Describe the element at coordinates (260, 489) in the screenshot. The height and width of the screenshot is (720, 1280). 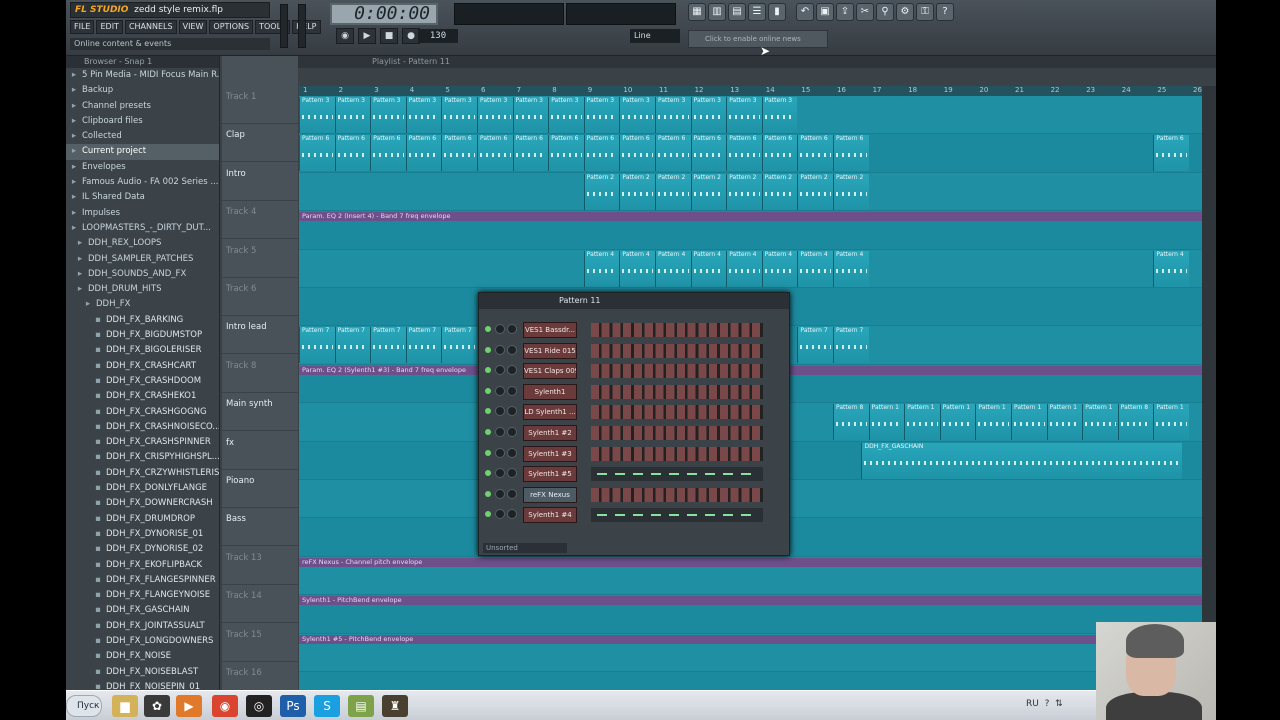
I see `track-name: Pioano` at that location.